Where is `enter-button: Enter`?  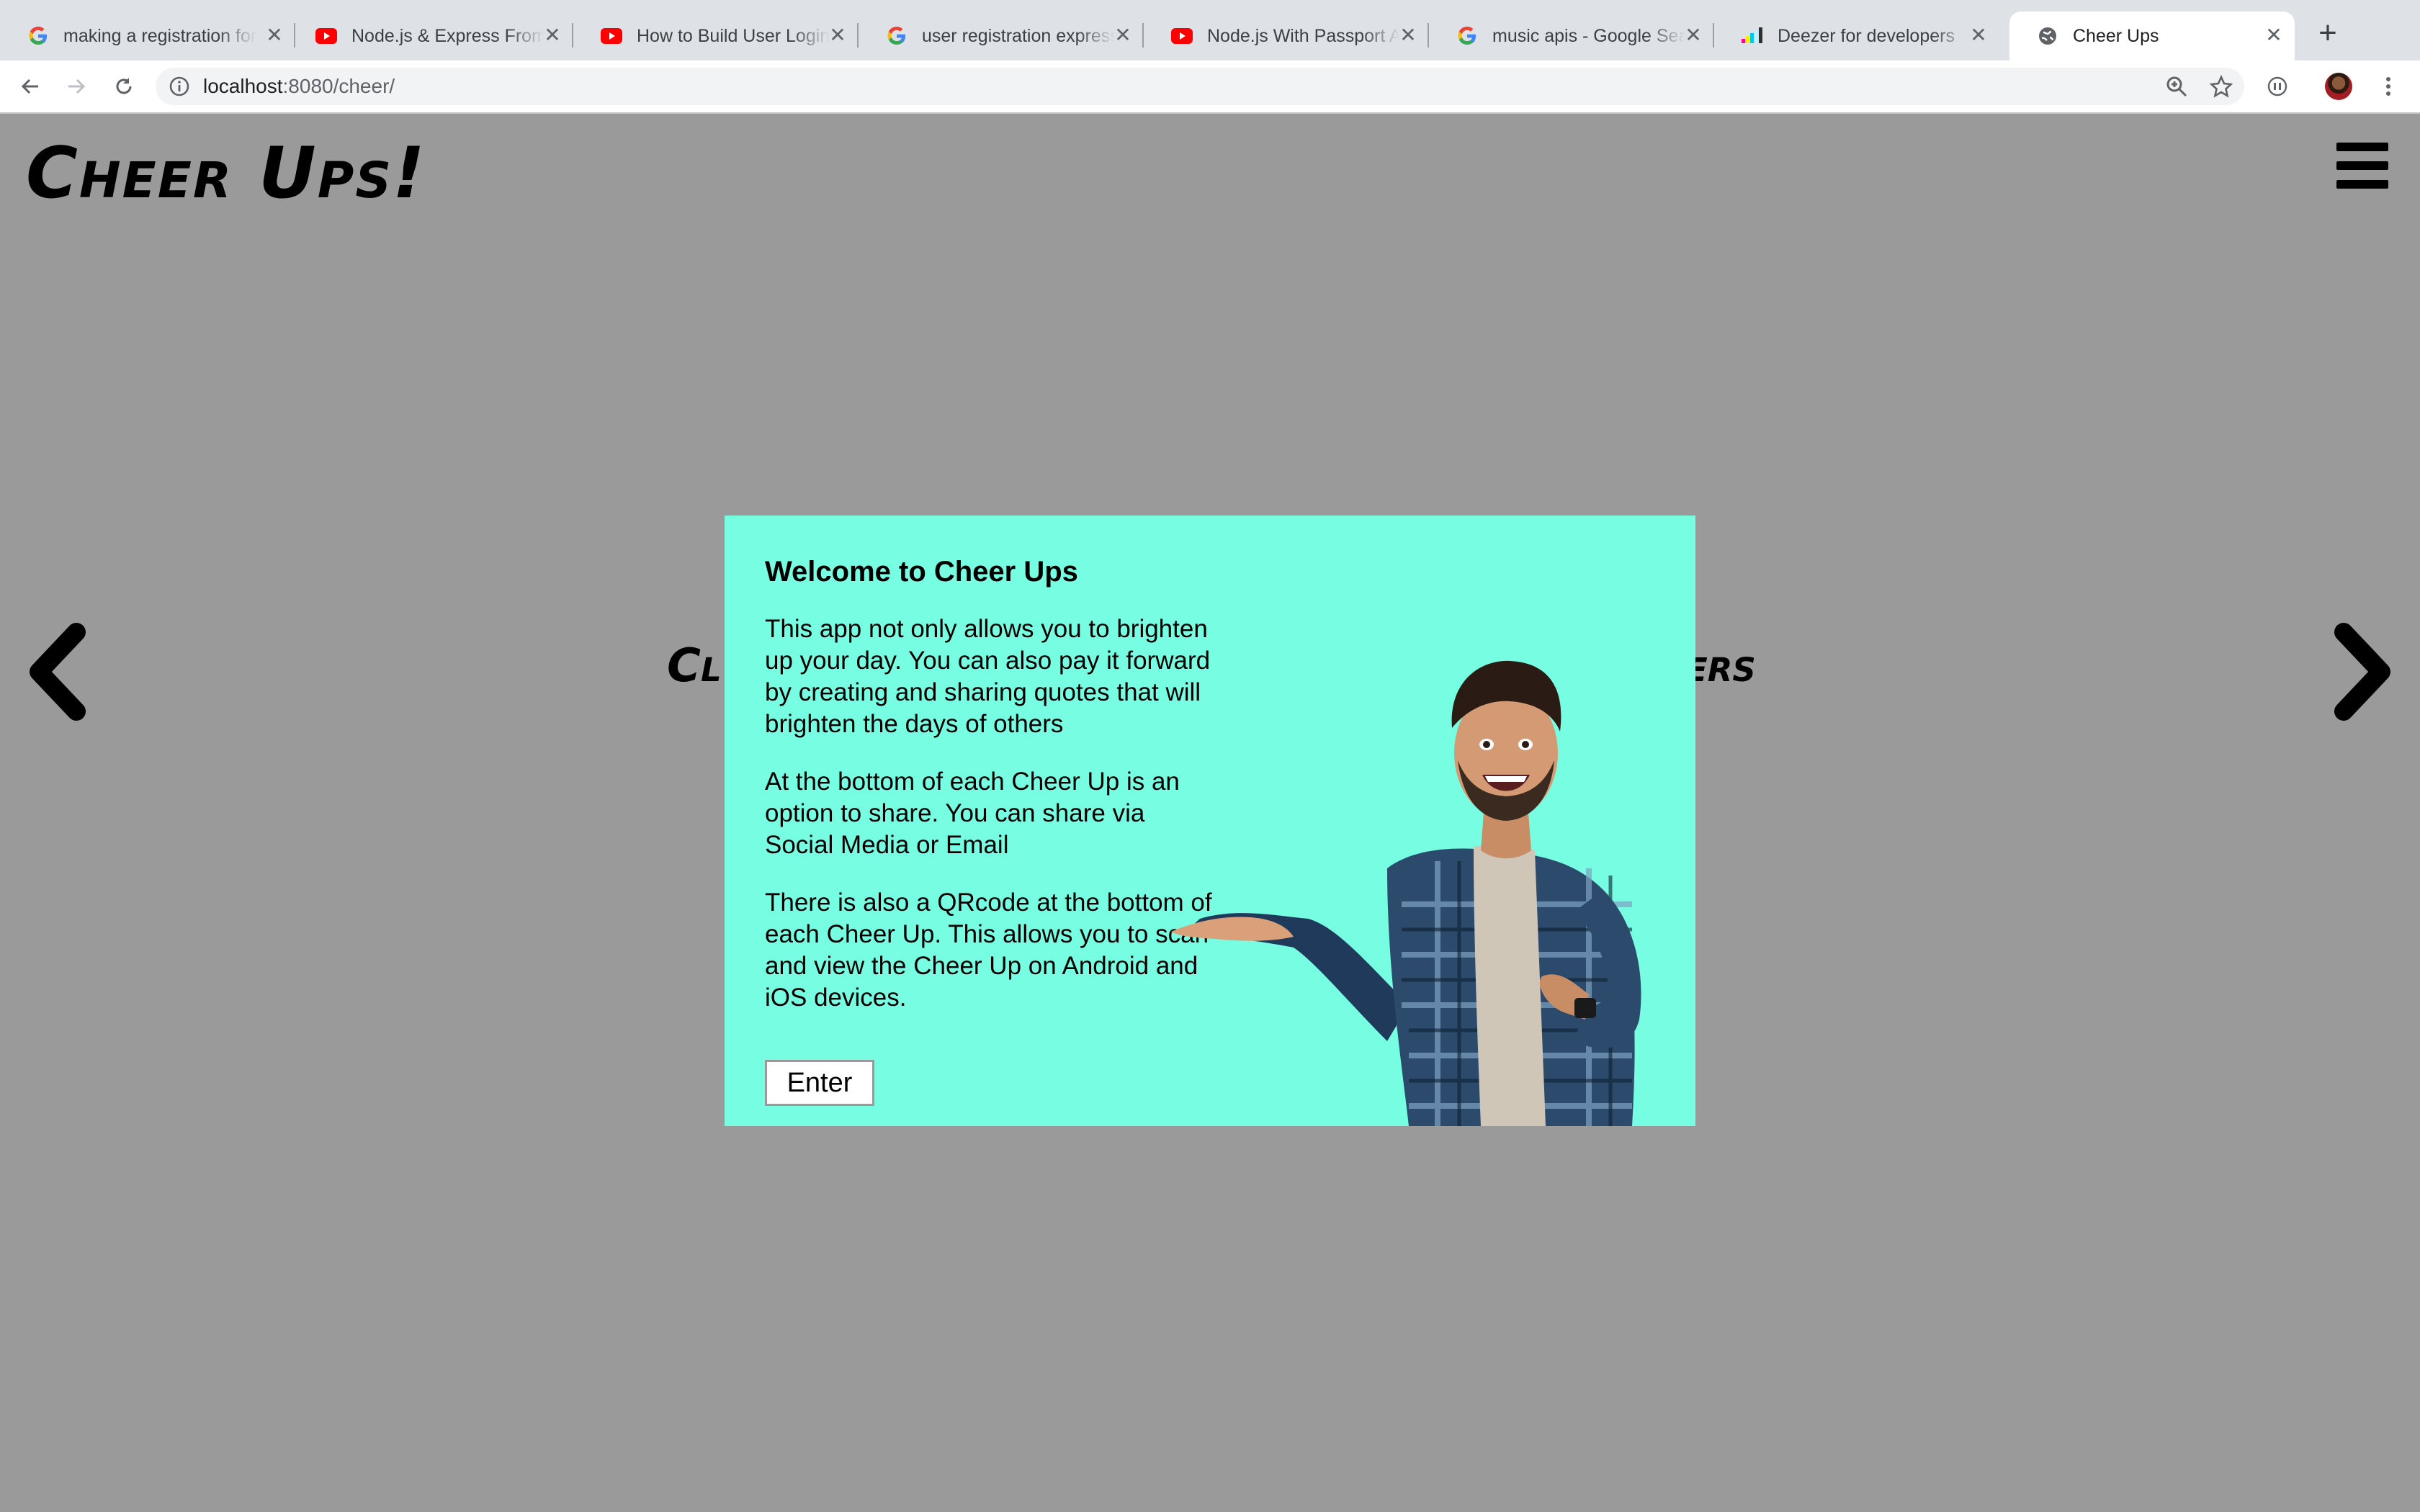 enter-button: Enter is located at coordinates (819, 1083).